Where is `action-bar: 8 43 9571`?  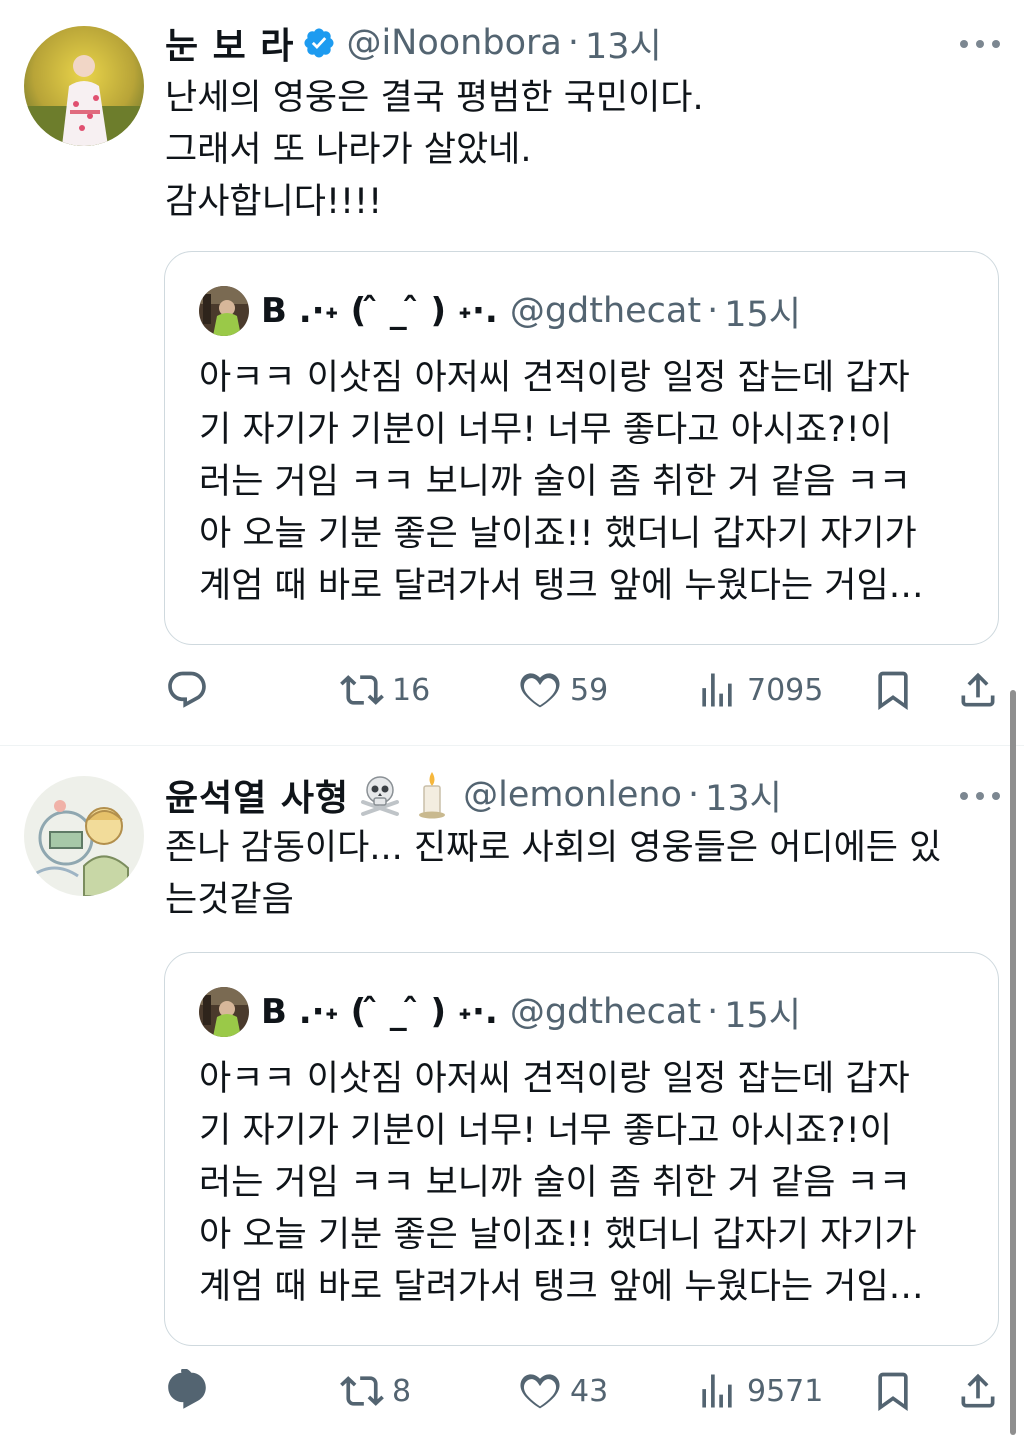
action-bar: 8 43 9571 is located at coordinates (582, 1391).